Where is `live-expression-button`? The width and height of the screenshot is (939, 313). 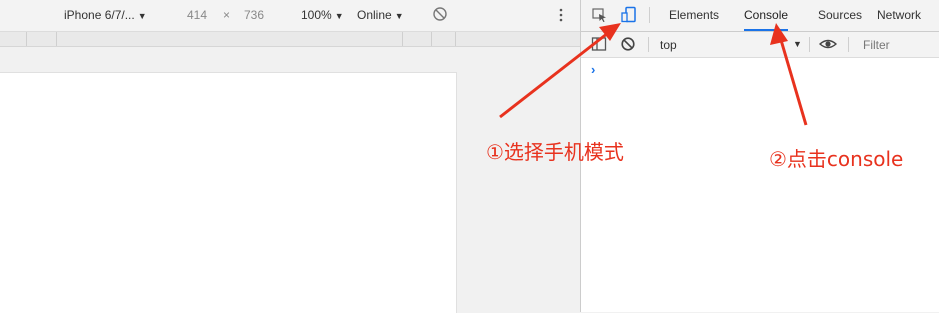 live-expression-button is located at coordinates (828, 44).